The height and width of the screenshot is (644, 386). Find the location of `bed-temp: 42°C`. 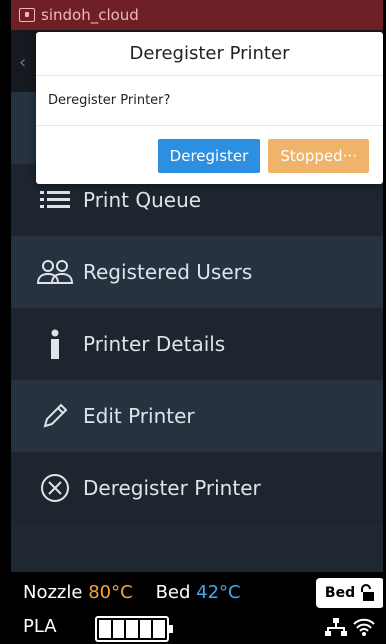

bed-temp: 42°C is located at coordinates (218, 592).